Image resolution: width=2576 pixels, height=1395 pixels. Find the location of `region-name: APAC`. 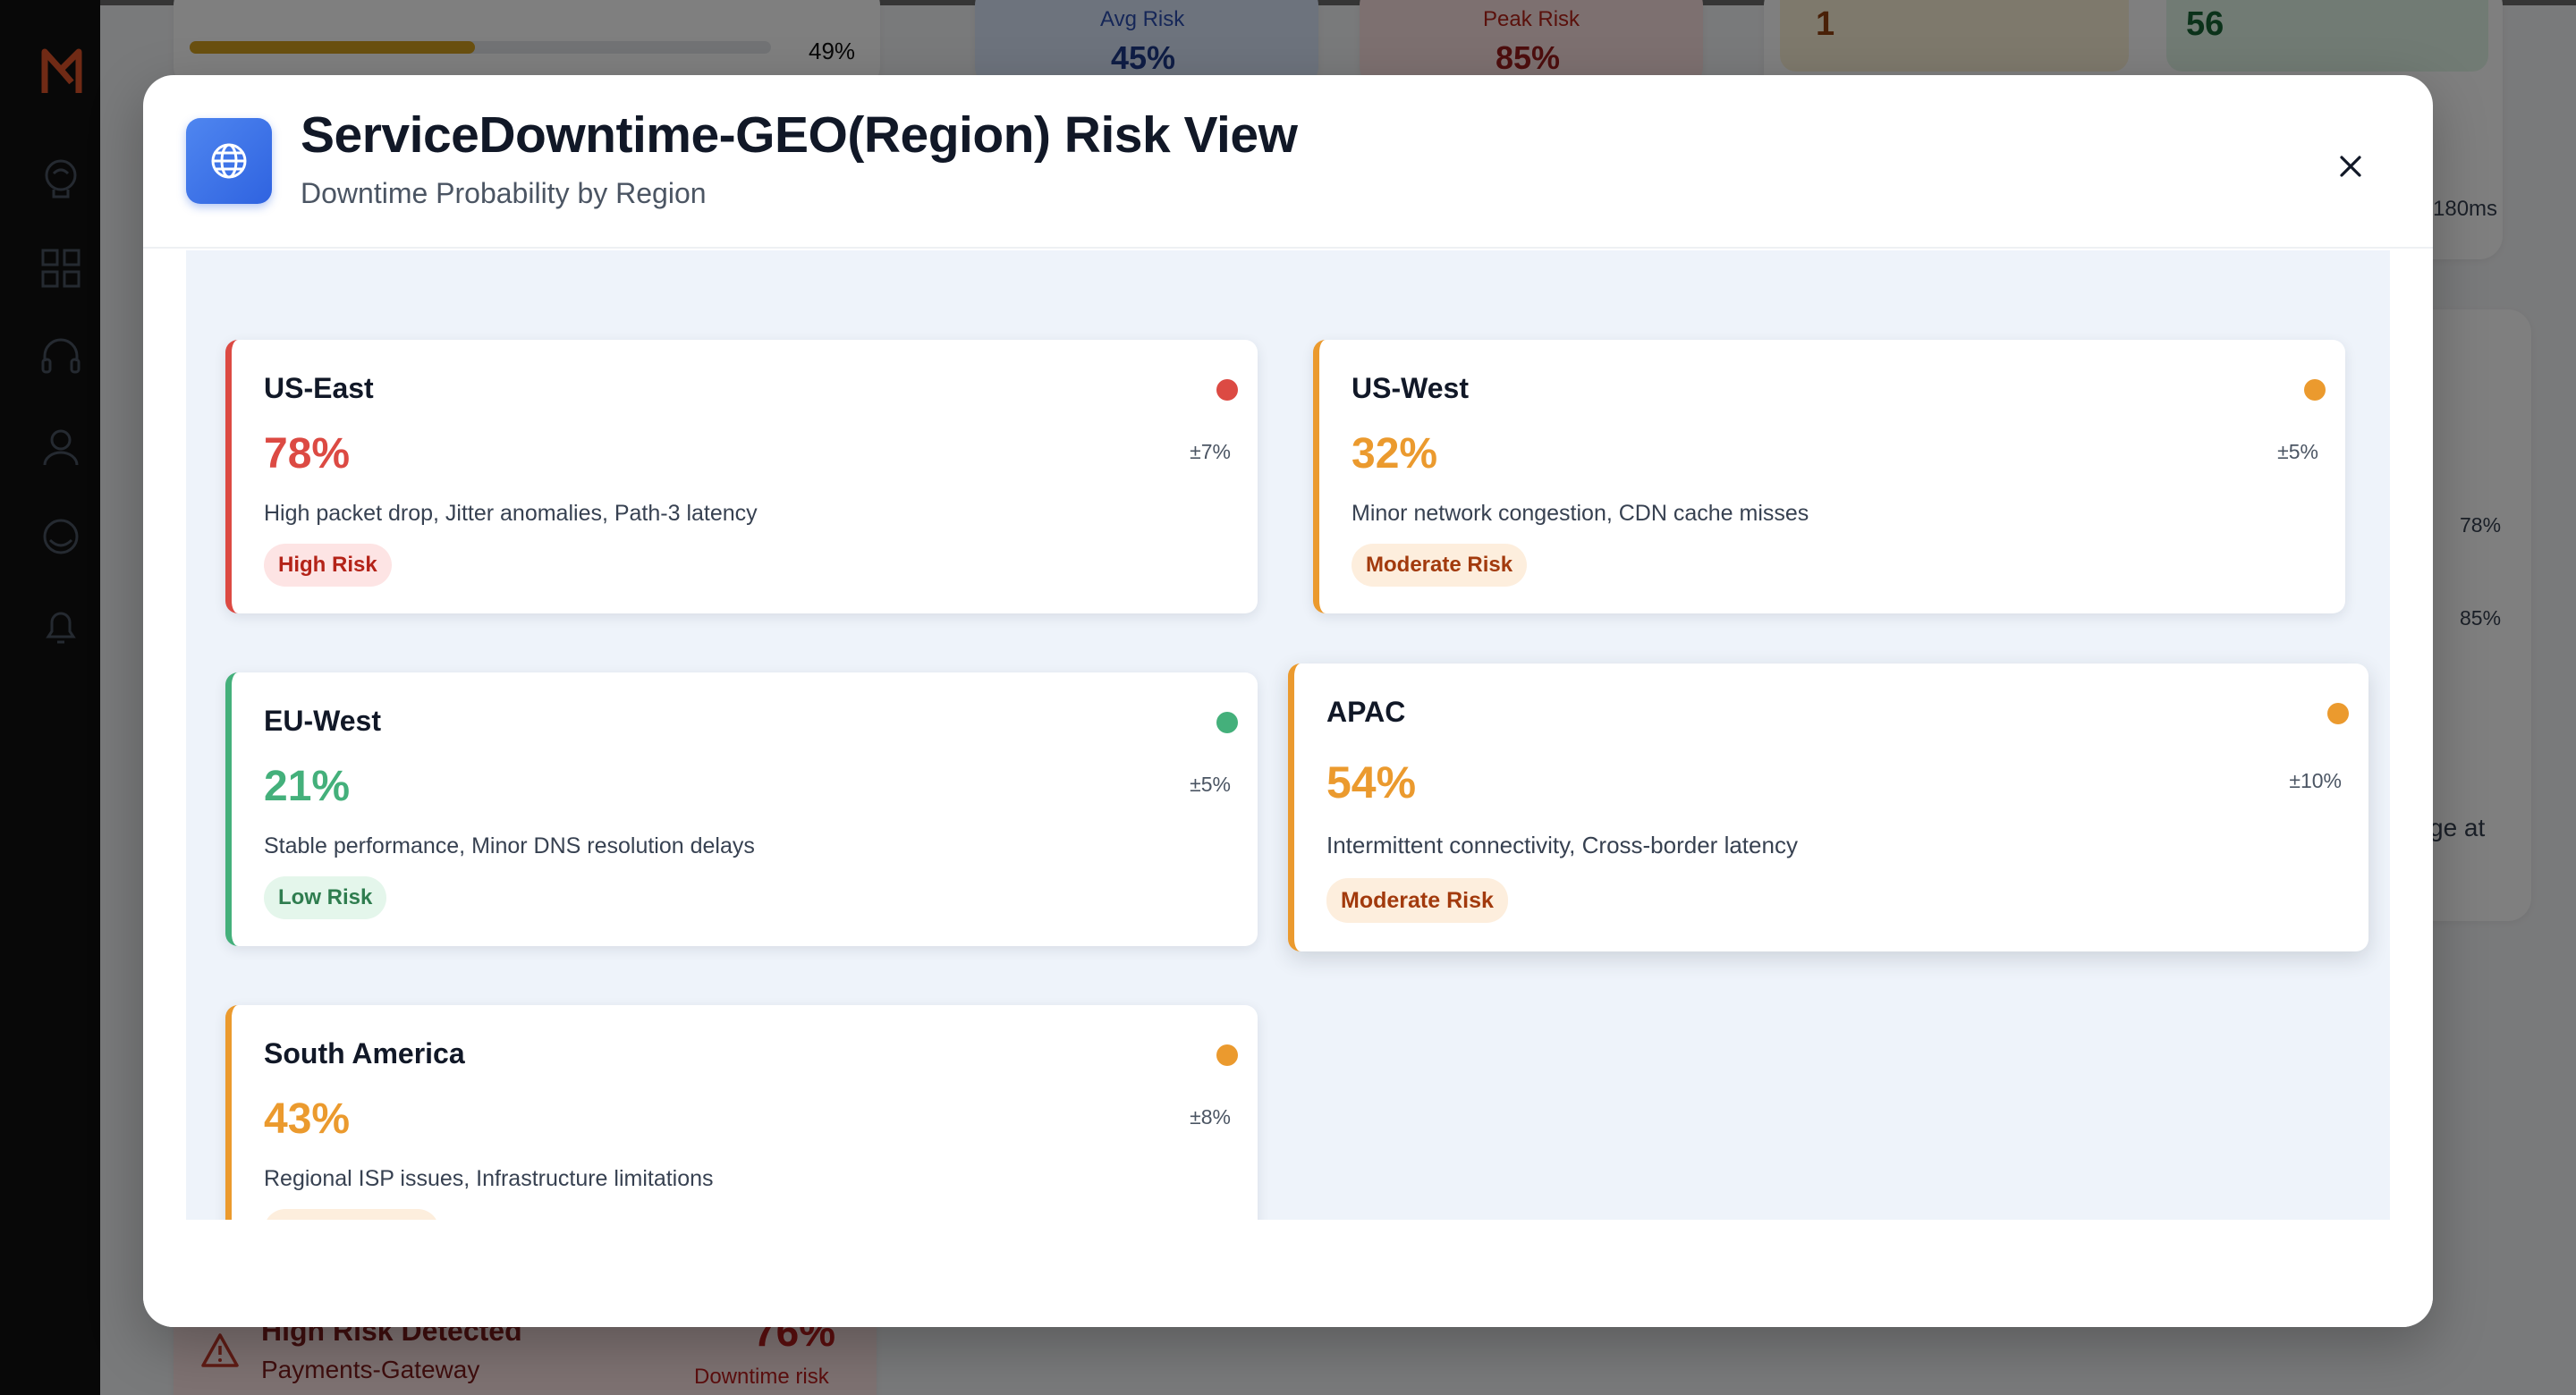

region-name: APAC is located at coordinates (1366, 712).